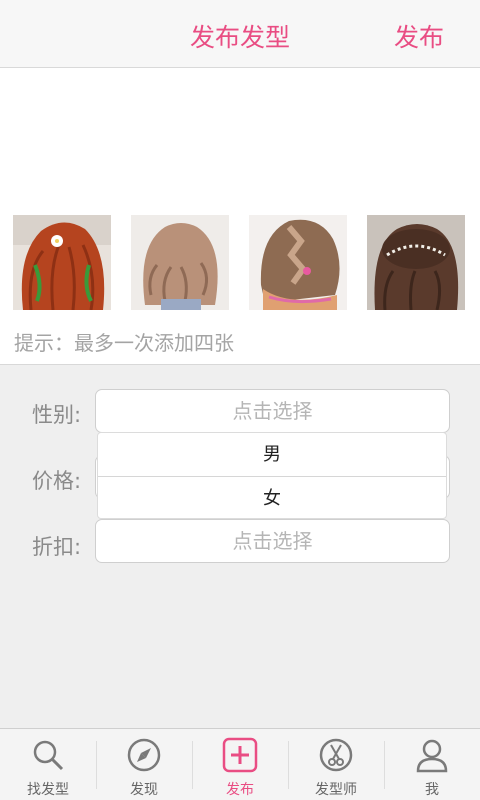 The image size is (480, 800). I want to click on tab-label: 发型师, so click(336, 790).